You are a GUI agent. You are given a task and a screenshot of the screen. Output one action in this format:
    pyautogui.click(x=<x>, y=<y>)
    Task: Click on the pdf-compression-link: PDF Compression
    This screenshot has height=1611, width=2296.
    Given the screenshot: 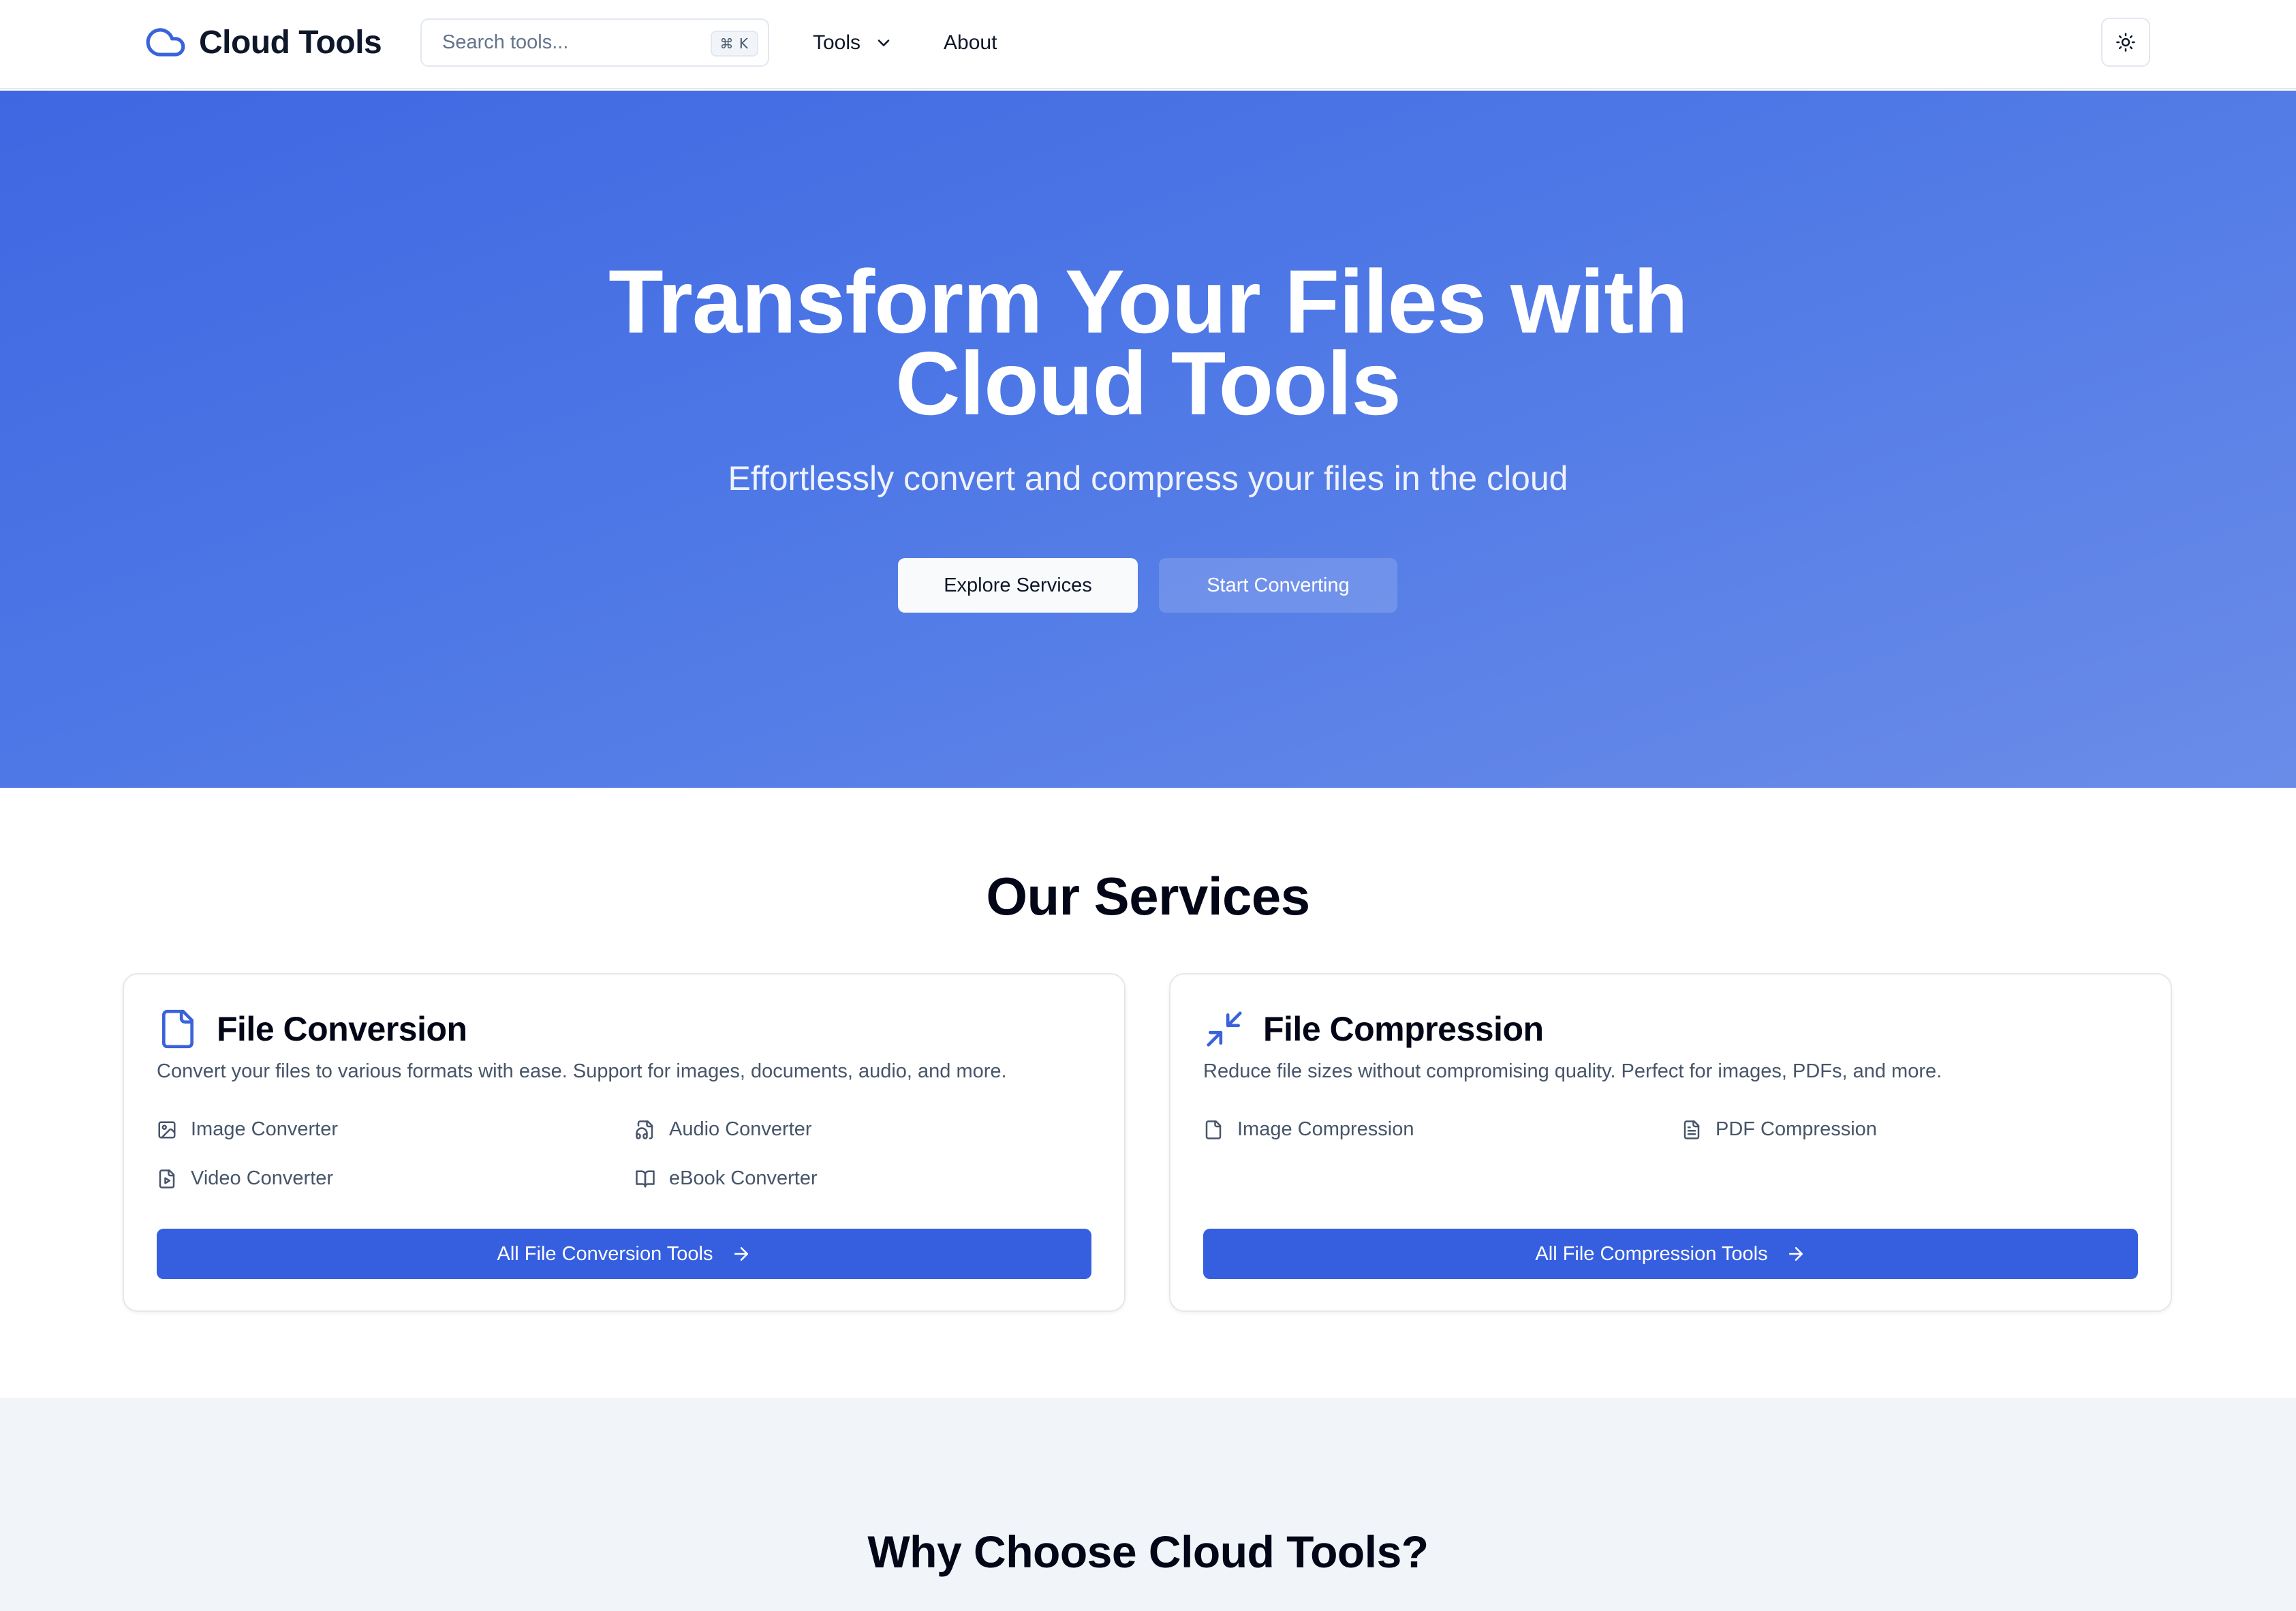 What is the action you would take?
    pyautogui.click(x=1779, y=1129)
    